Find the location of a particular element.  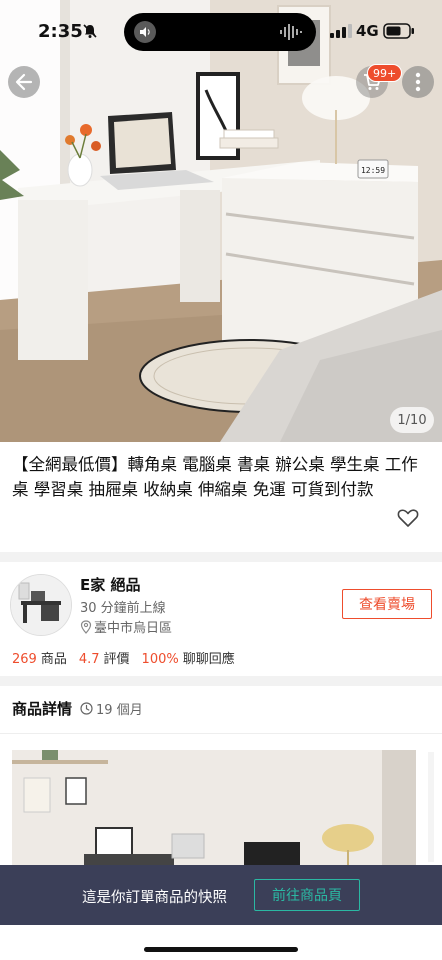

shop-stats: 269 商品 4.7 評價 100% 聊聊回應 is located at coordinates (123, 657).